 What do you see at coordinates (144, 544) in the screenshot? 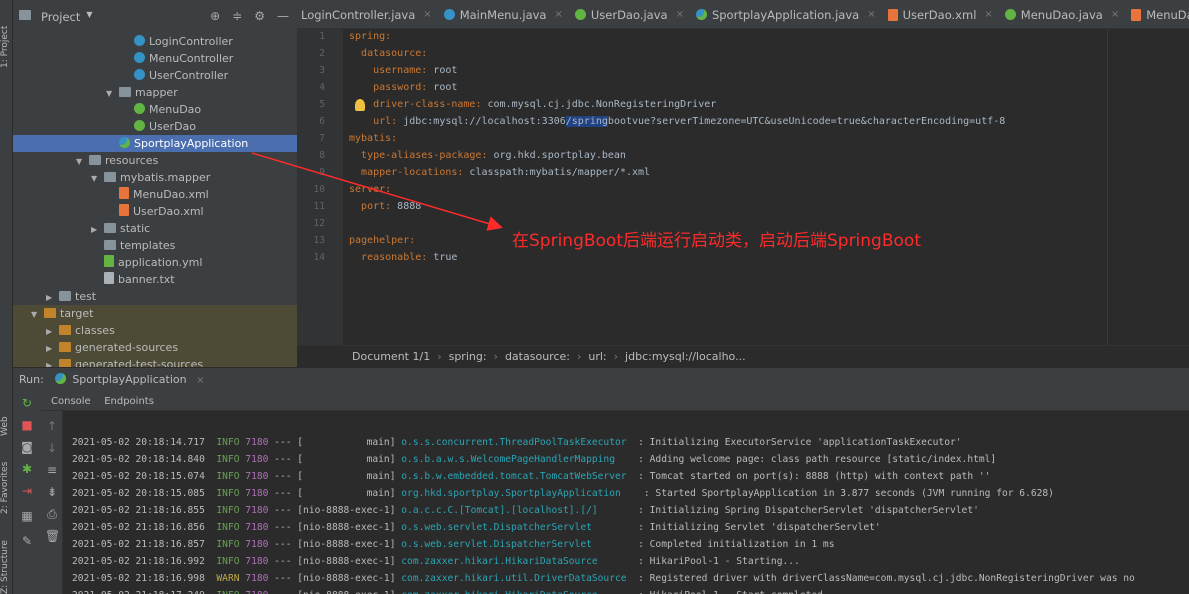
I see `log-timestamp: 2021-05-02 21:18:16.857` at bounding box center [144, 544].